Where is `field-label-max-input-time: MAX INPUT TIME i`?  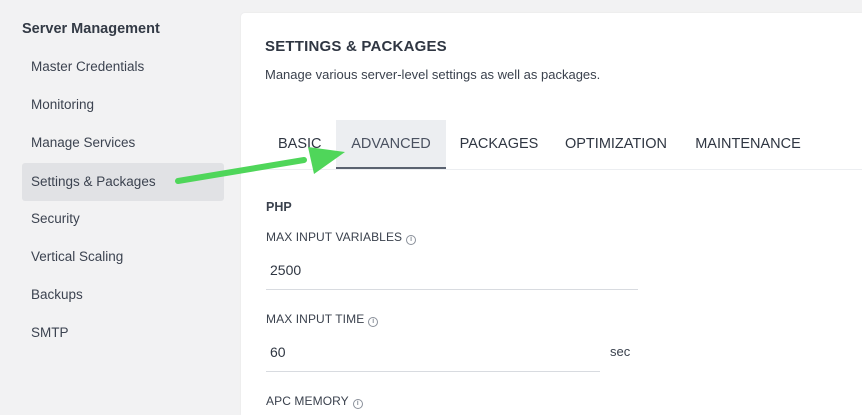
field-label-max-input-time: MAX INPUT TIME i is located at coordinates (322, 319).